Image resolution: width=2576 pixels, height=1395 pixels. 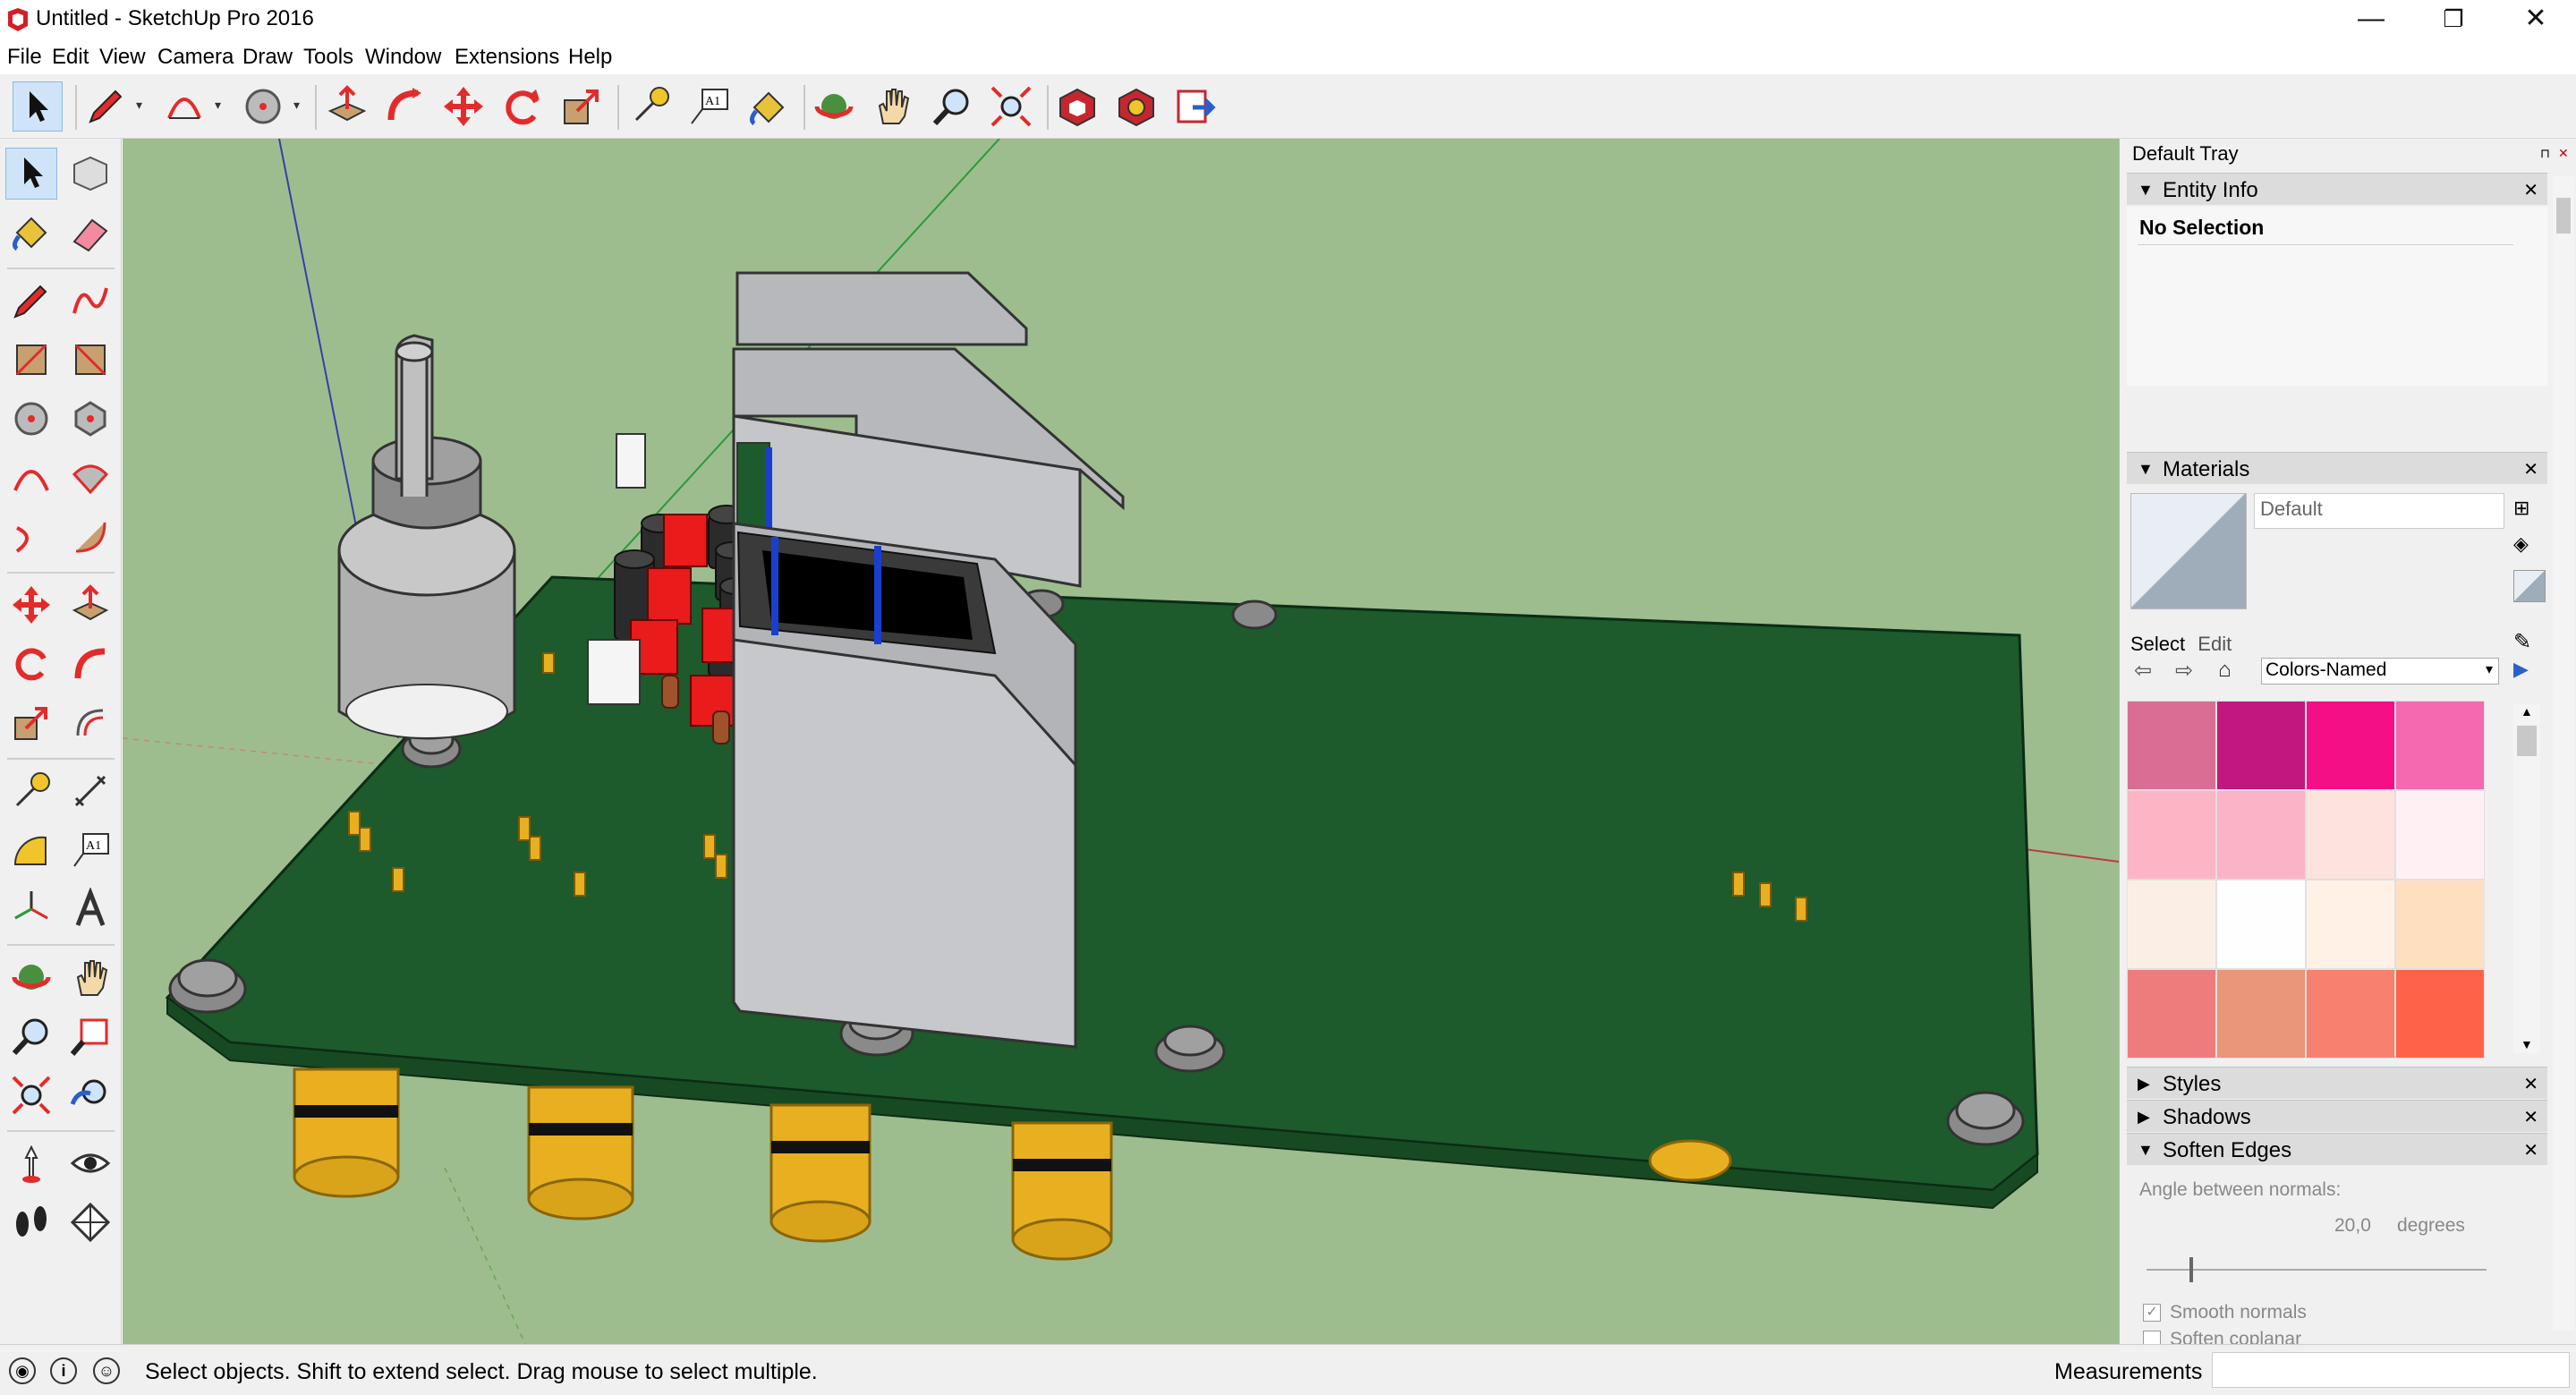 I want to click on details-arrow-icon: ▶, so click(x=2521, y=669).